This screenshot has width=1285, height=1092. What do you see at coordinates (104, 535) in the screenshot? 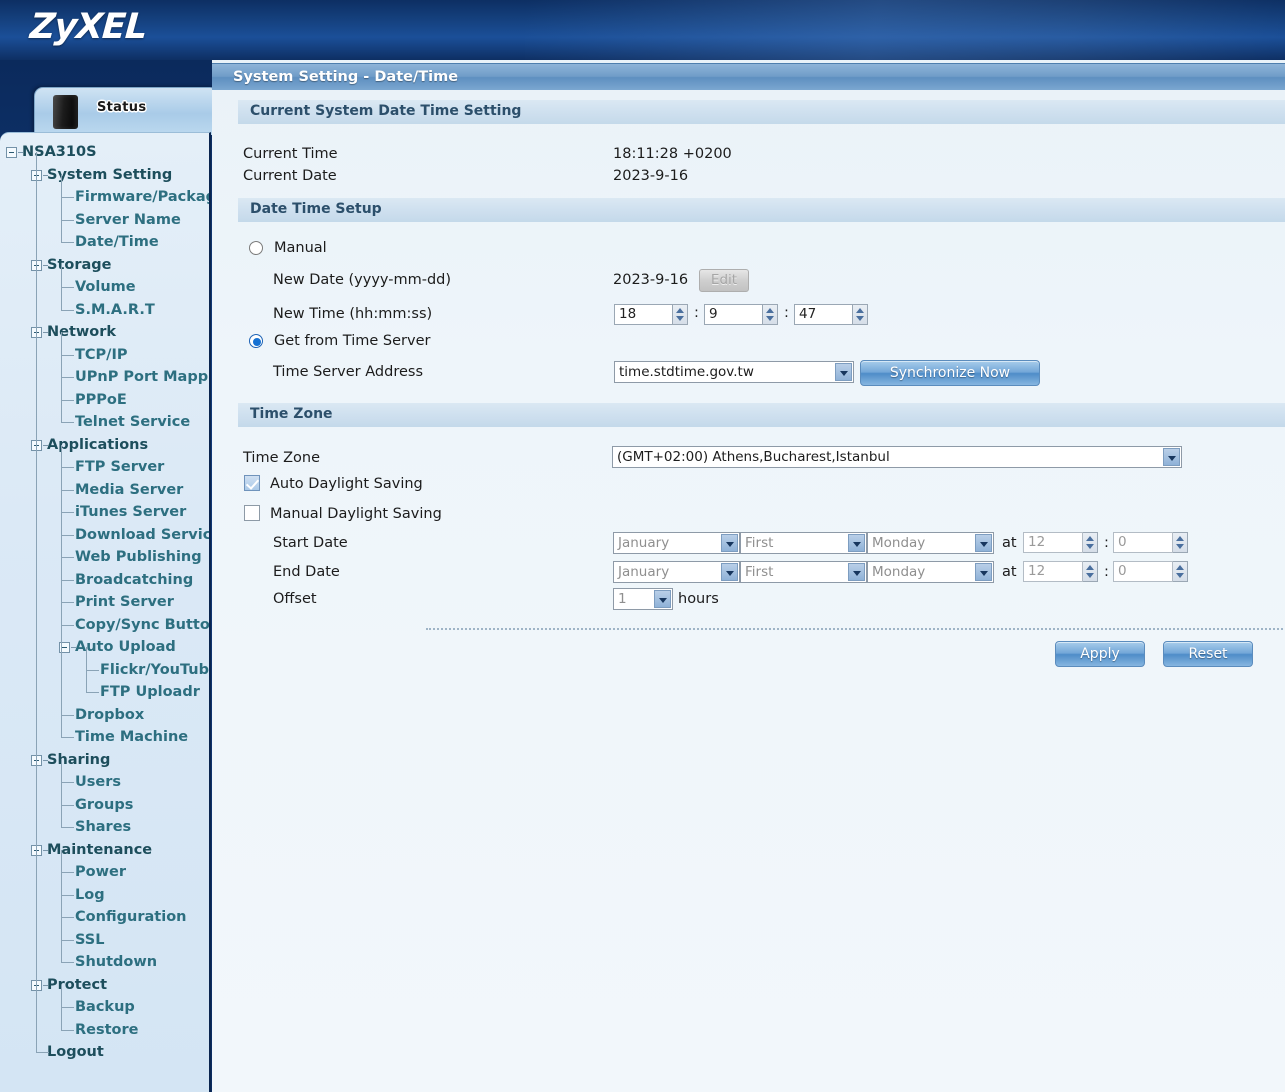
I see `sidebar-item-download-service: Download Service` at bounding box center [104, 535].